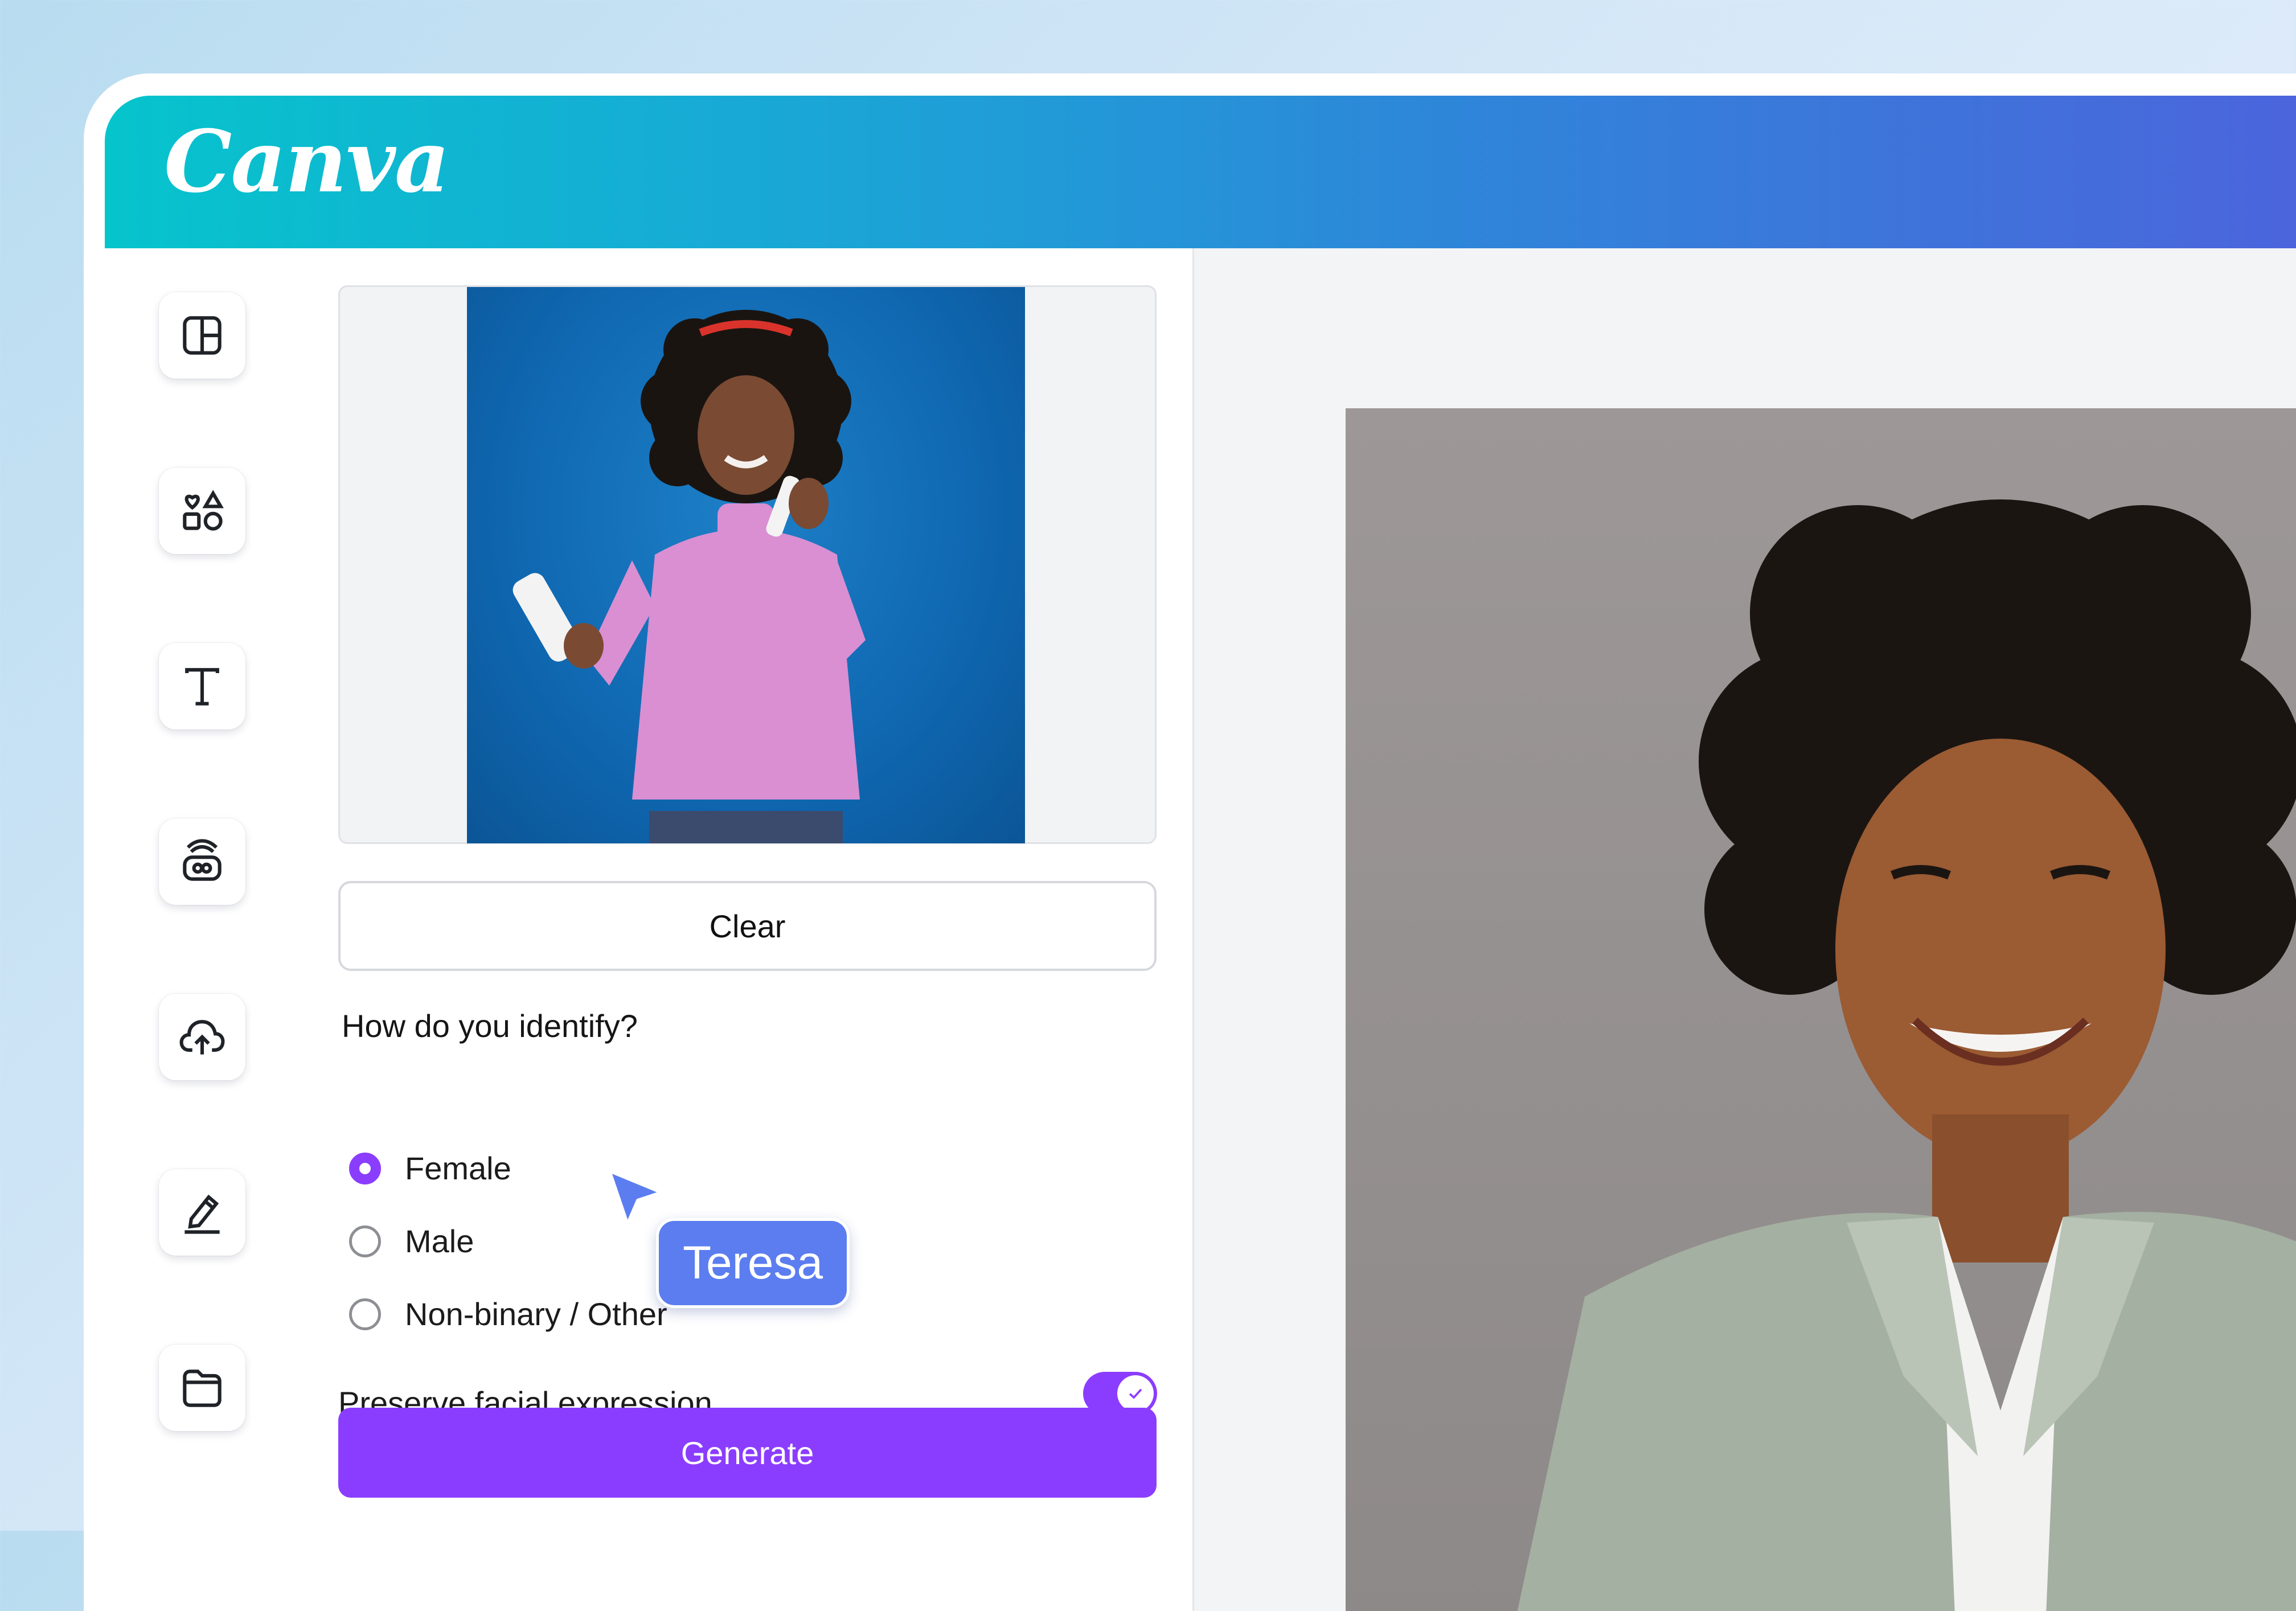 The width and height of the screenshot is (2296, 1611). I want to click on identify-question: How do you identify?, so click(490, 1026).